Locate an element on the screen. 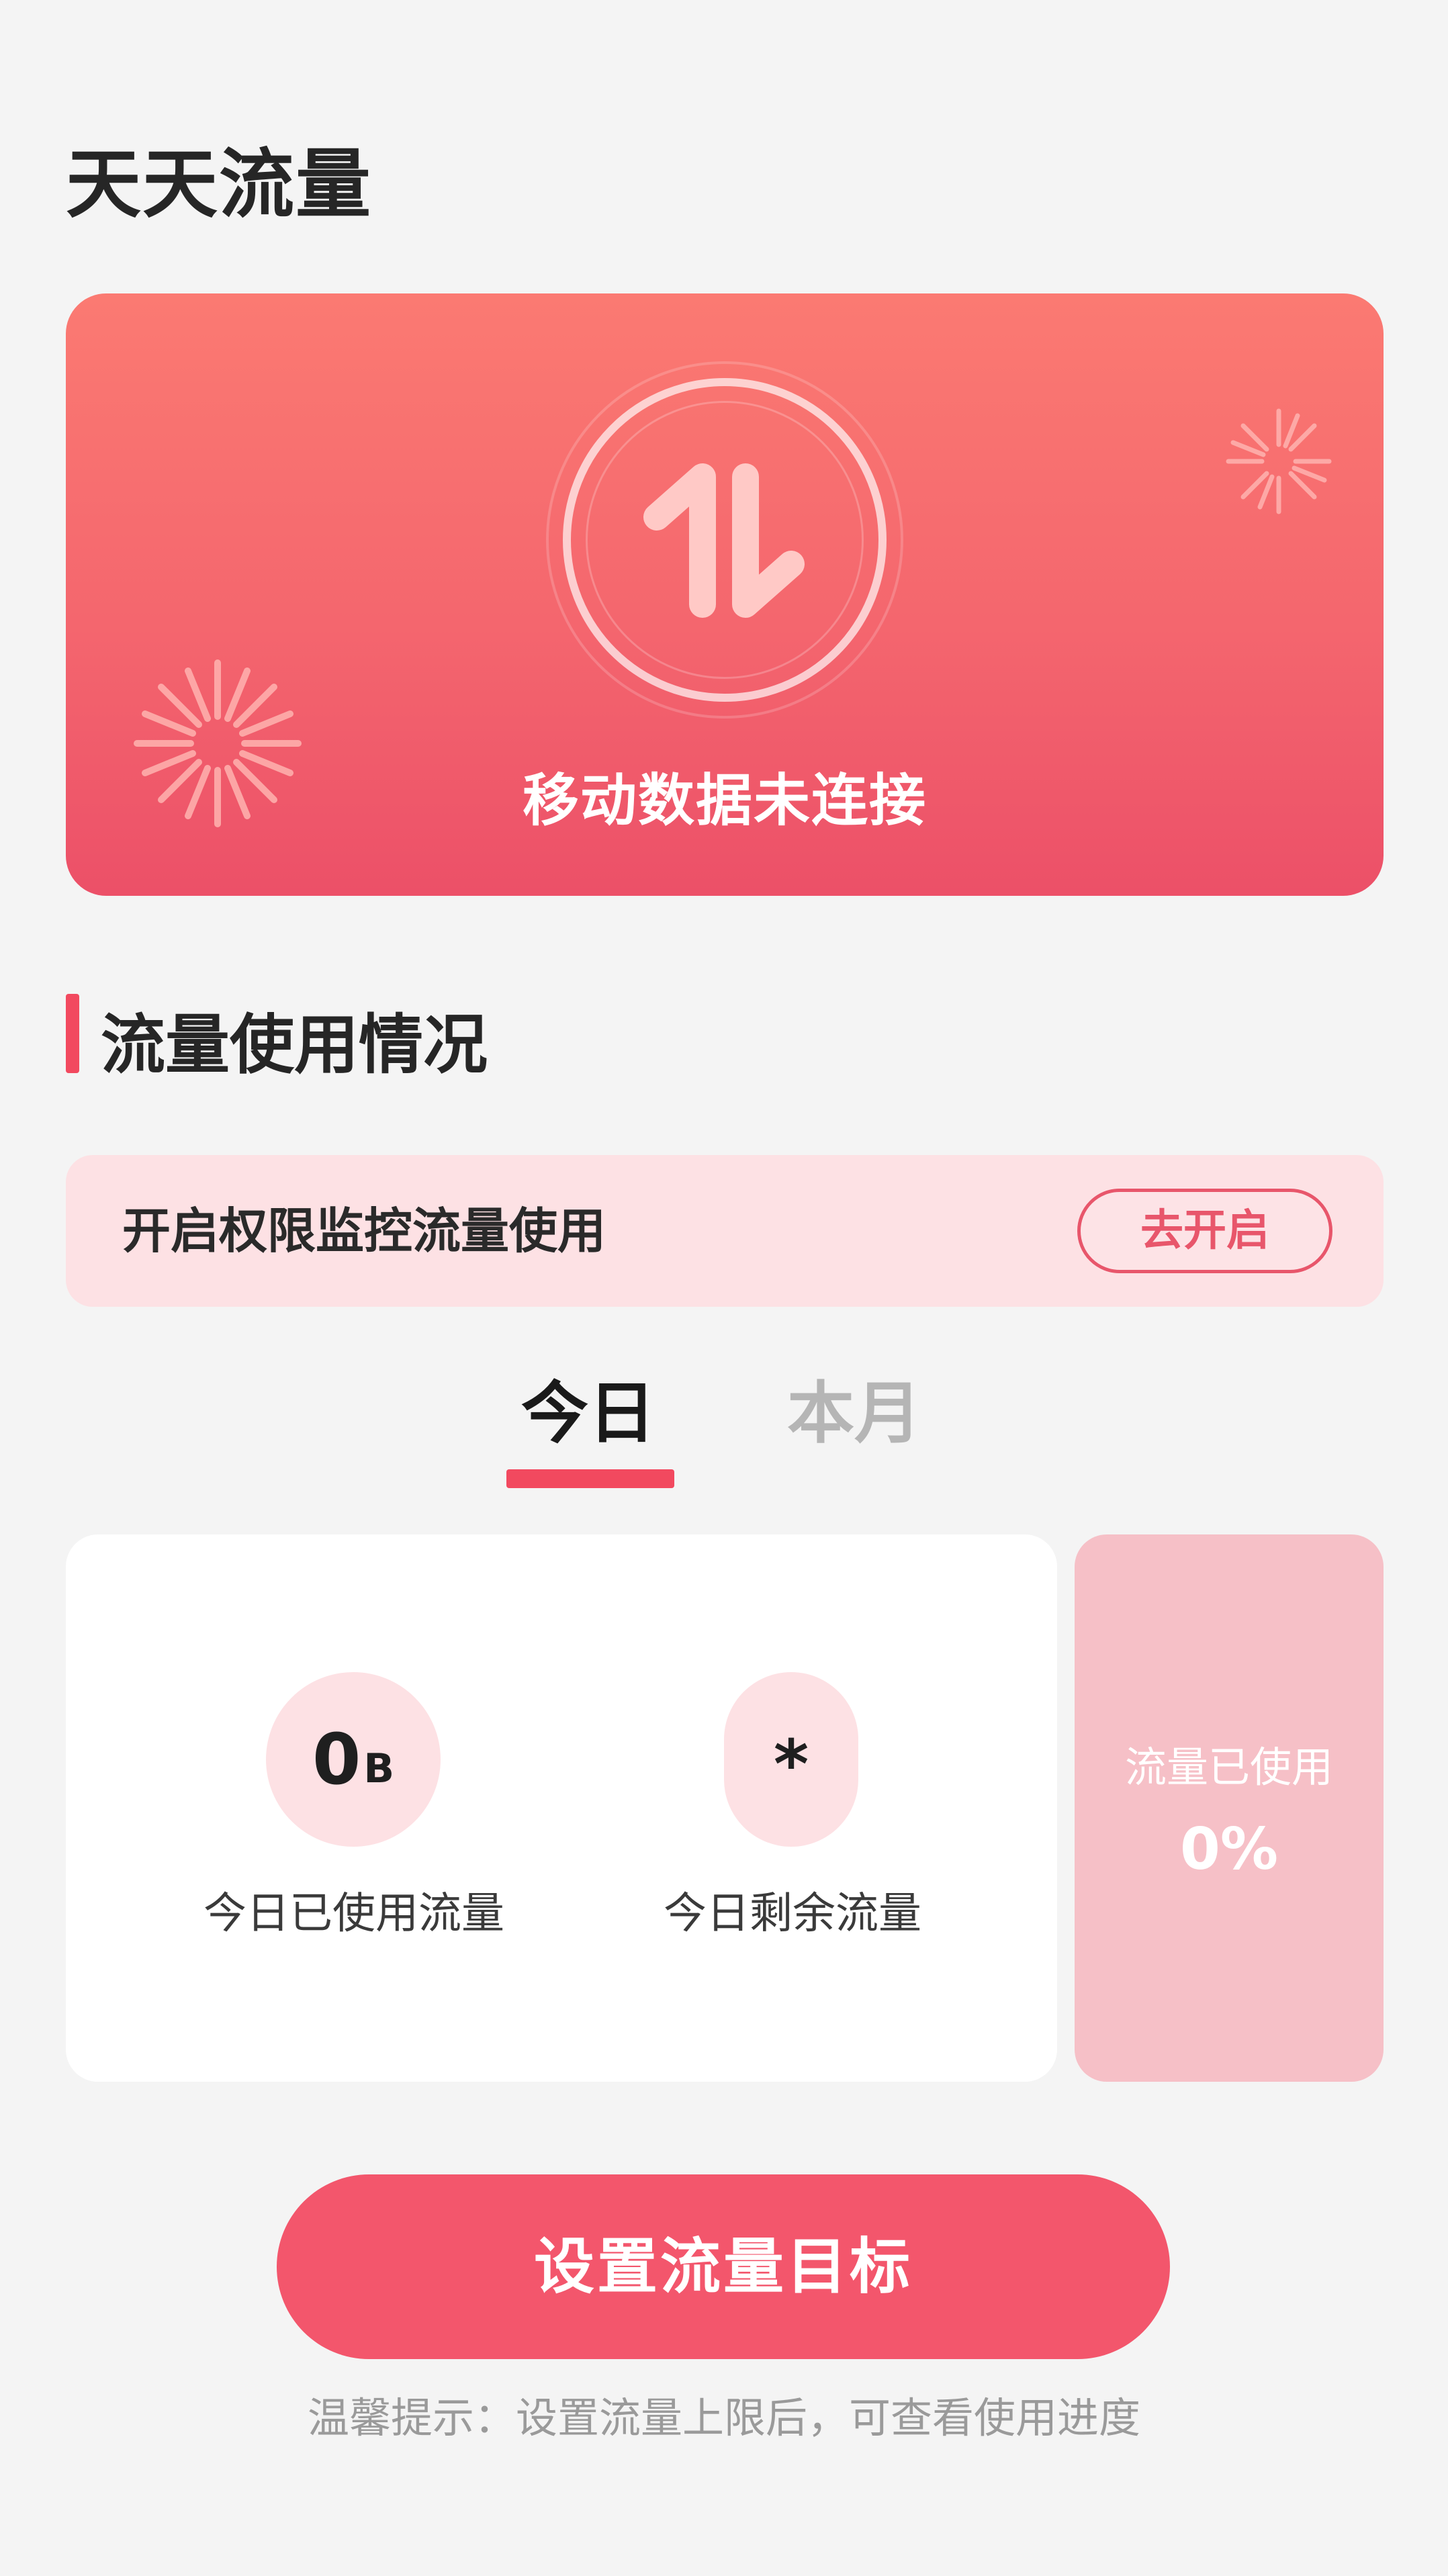  enable-permission-button: 去开启 is located at coordinates (1205, 1231).